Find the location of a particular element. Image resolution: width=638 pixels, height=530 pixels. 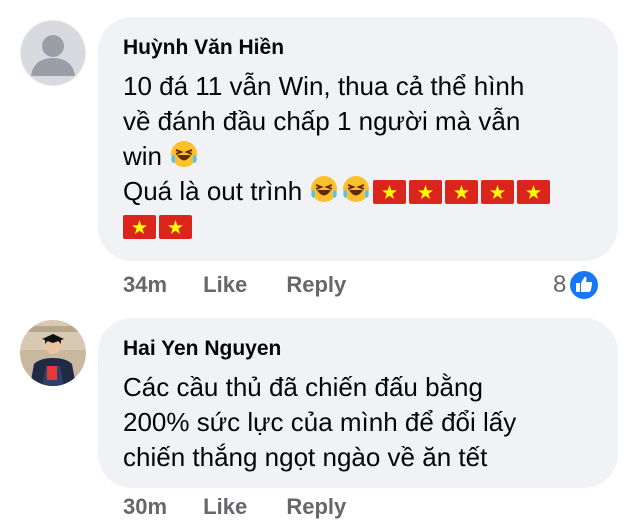

comment-time: 30m is located at coordinates (145, 507).